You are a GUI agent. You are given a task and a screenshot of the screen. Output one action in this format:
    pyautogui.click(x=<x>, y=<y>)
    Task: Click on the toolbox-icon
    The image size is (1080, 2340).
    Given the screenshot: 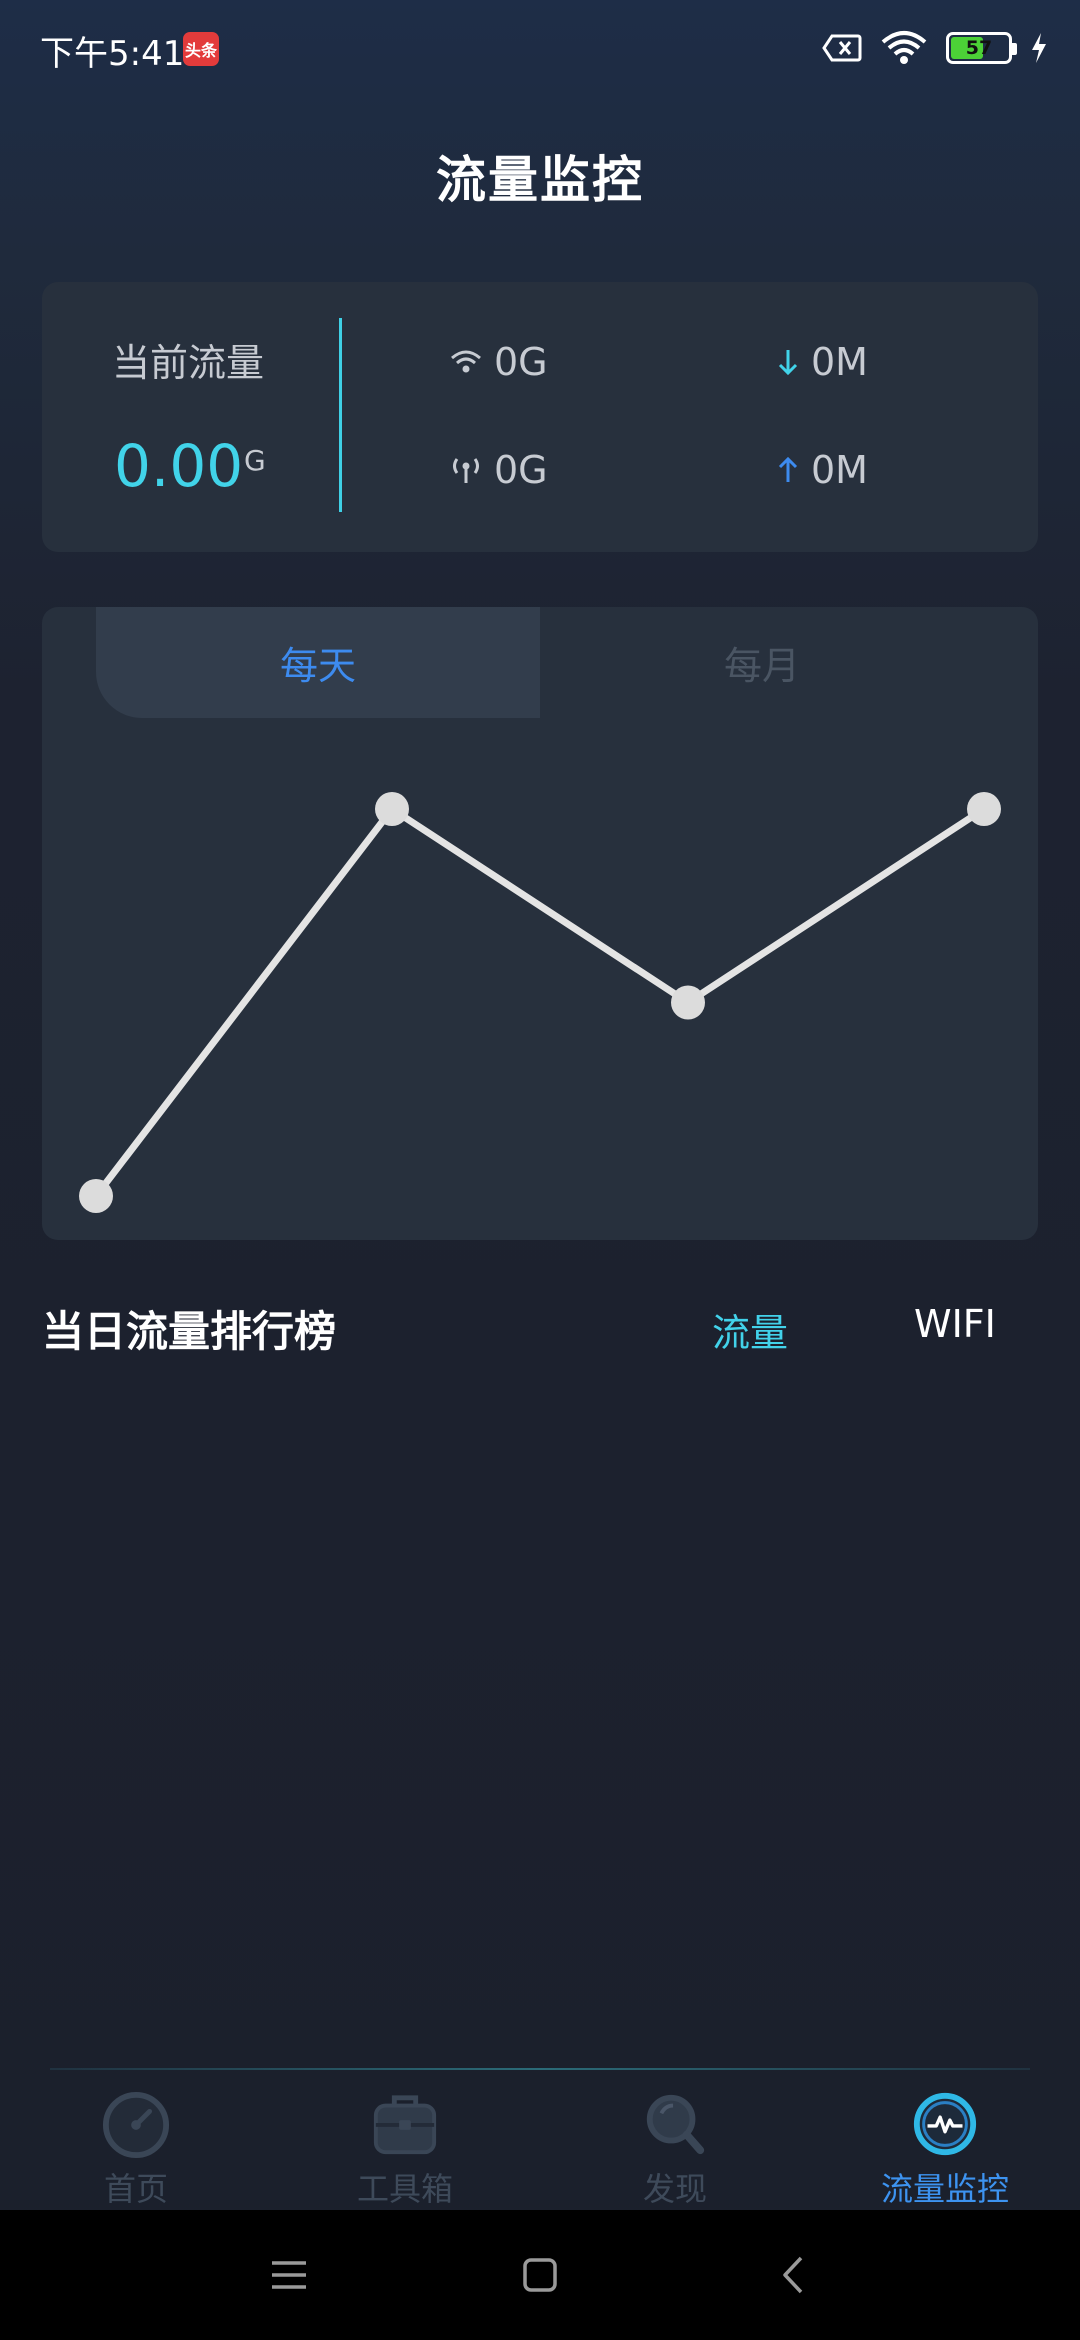 What is the action you would take?
    pyautogui.click(x=405, y=2125)
    